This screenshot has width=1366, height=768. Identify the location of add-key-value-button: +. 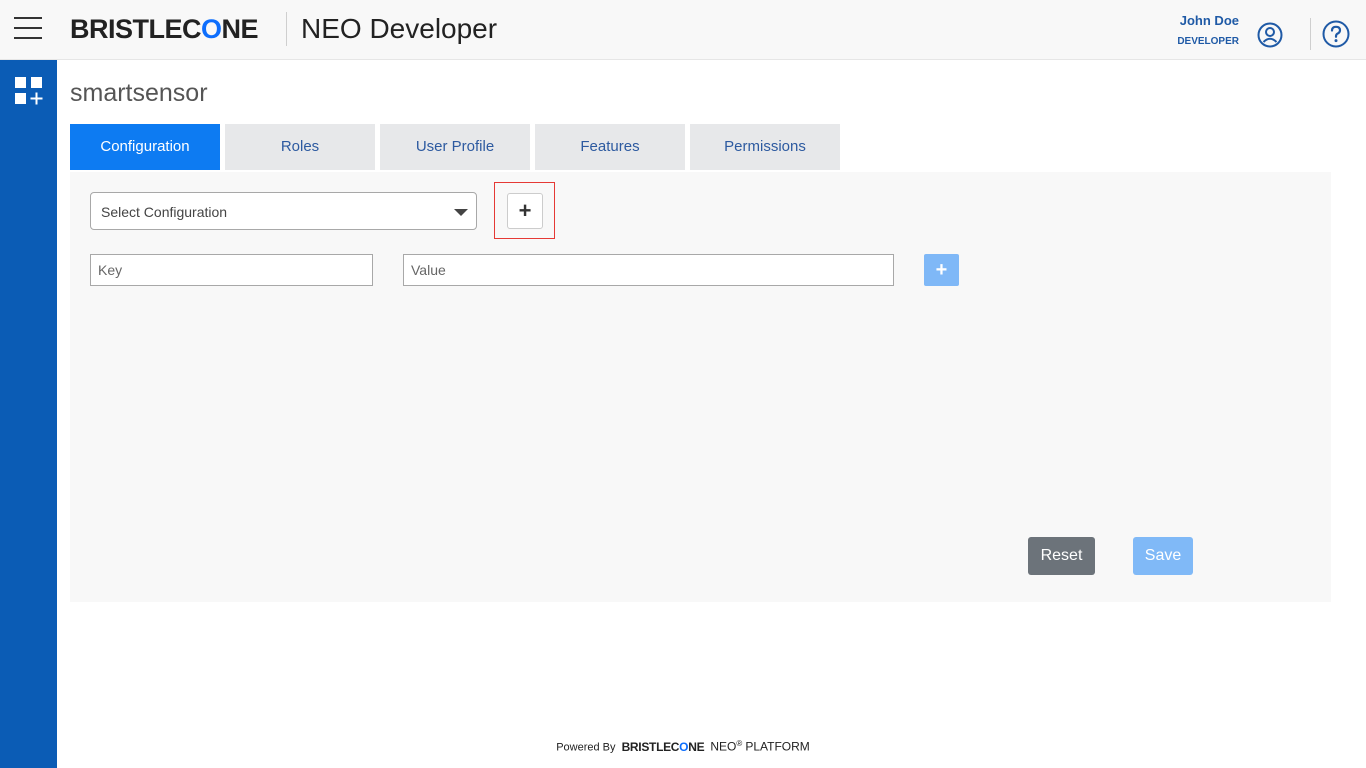
(941, 270).